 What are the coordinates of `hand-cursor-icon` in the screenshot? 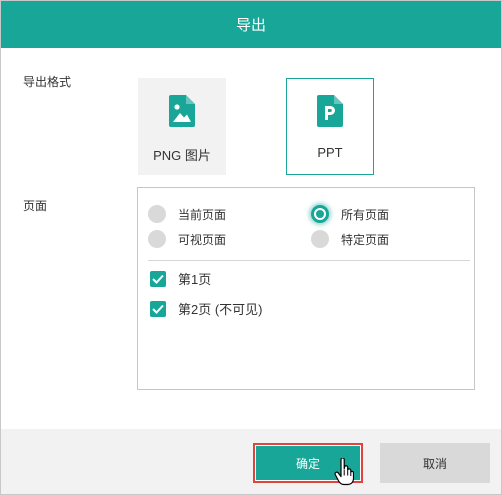 It's located at (344, 472).